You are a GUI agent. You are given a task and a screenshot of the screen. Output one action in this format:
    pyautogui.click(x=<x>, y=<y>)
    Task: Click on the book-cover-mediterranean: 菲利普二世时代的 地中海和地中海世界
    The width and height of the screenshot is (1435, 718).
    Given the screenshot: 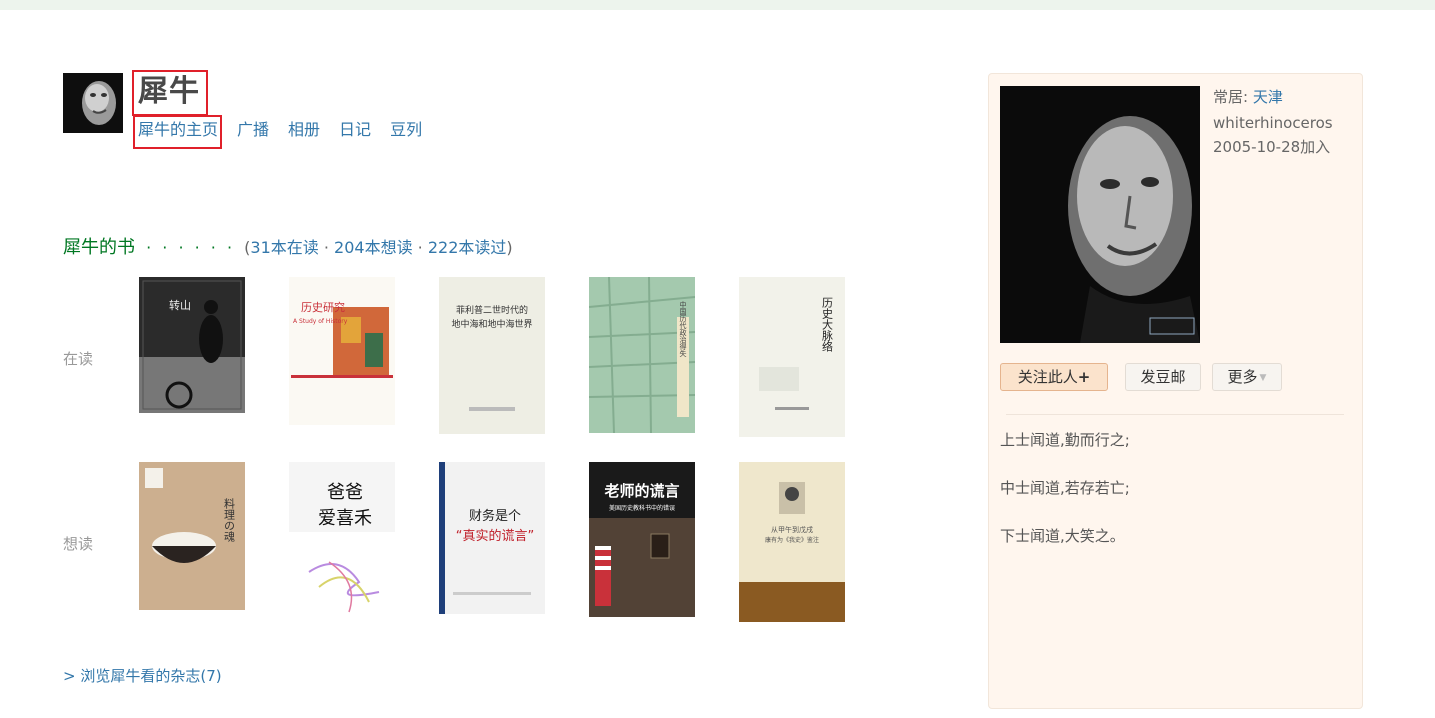 What is the action you would take?
    pyautogui.click(x=492, y=355)
    